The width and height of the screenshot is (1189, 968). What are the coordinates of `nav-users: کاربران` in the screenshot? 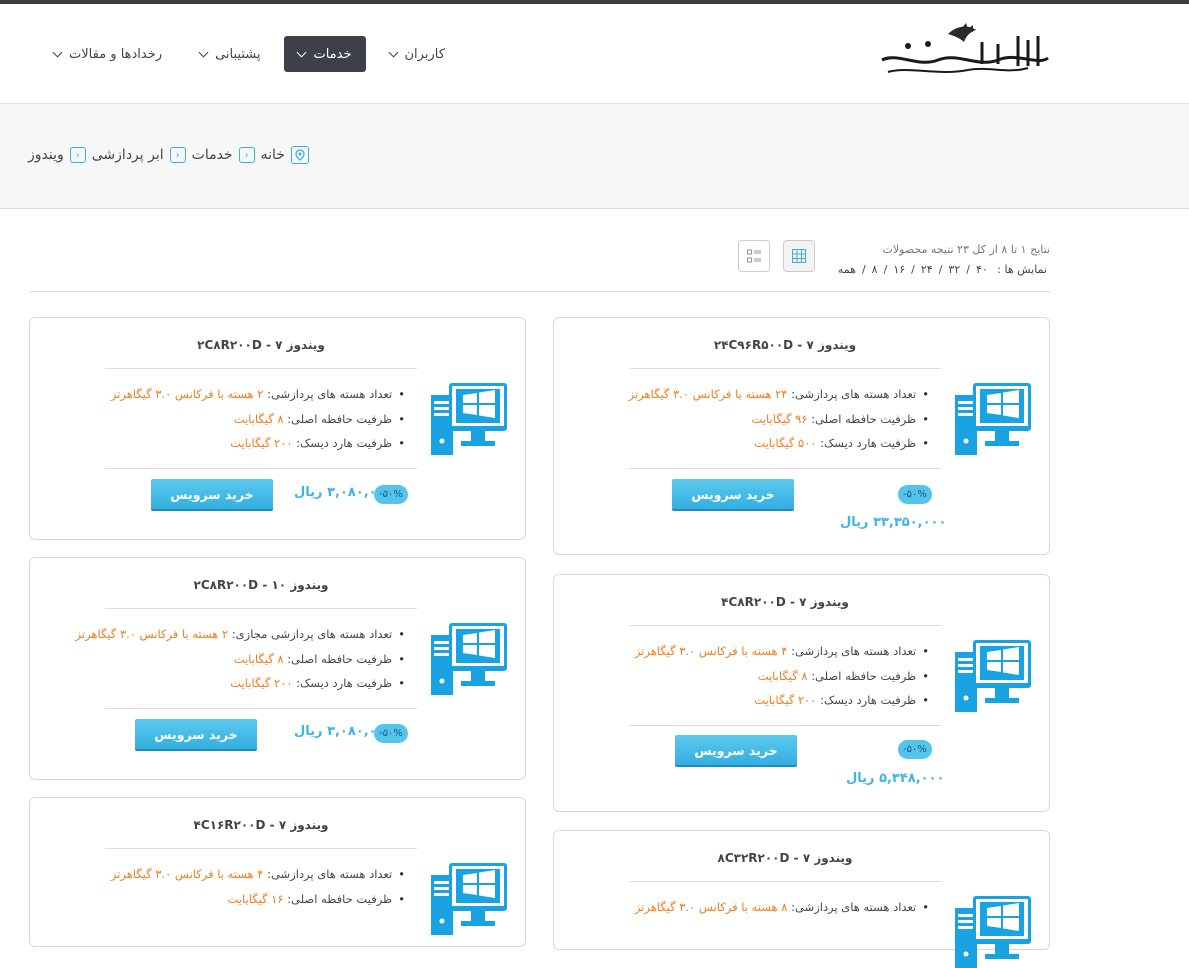 It's located at (417, 54).